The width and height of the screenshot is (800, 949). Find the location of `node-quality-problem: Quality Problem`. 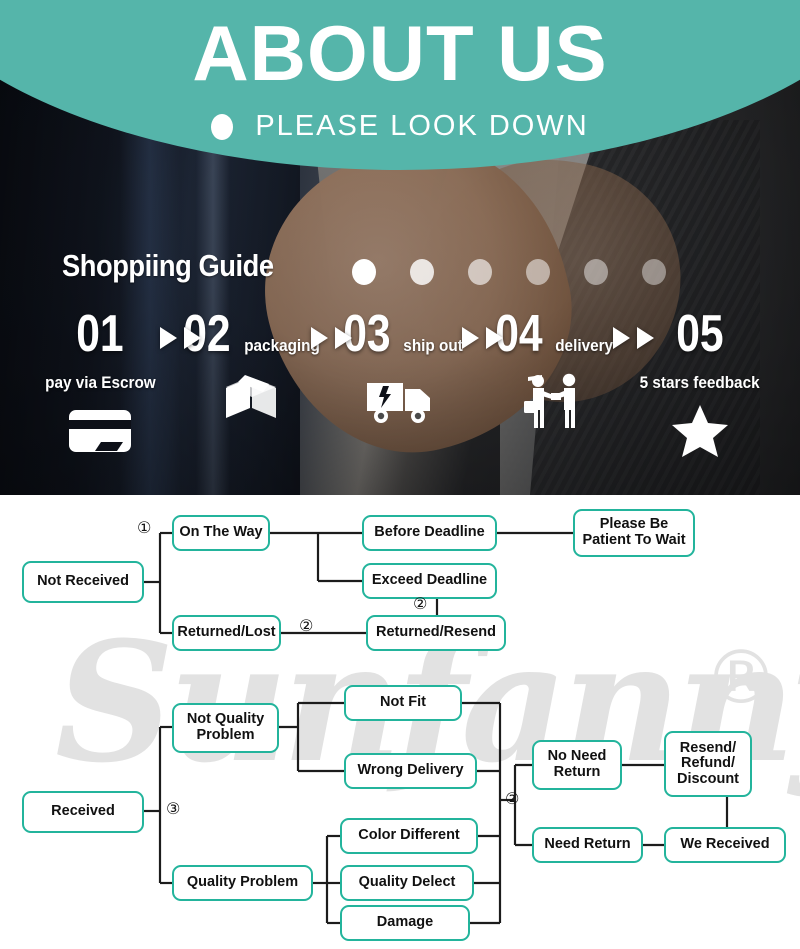

node-quality-problem: Quality Problem is located at coordinates (242, 883).